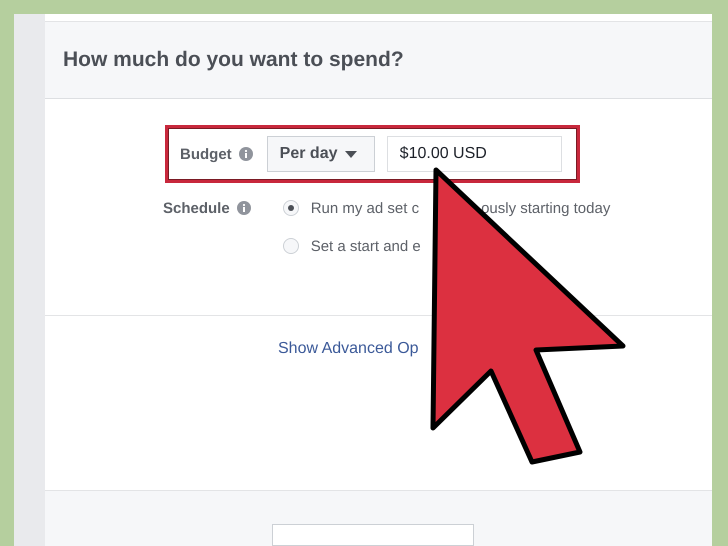  What do you see at coordinates (365, 208) in the screenshot?
I see `option-label: Run my ad set c` at bounding box center [365, 208].